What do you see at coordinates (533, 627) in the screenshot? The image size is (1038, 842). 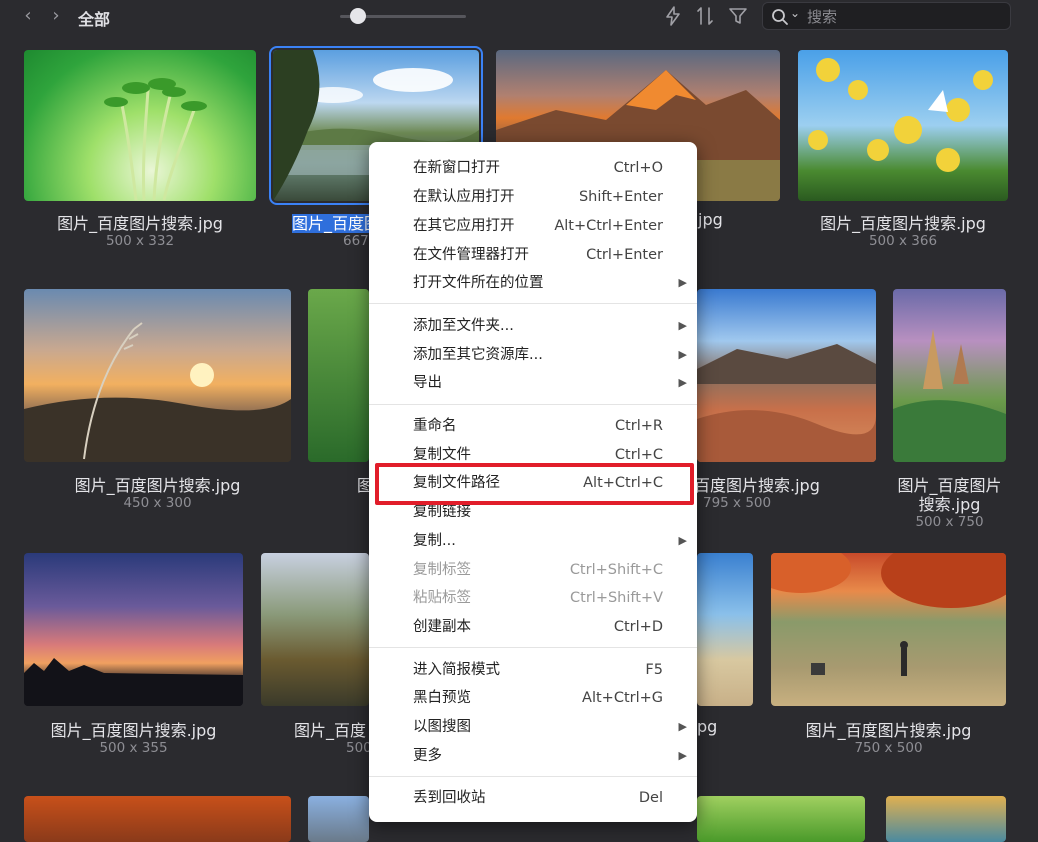 I see `menu-item-duplicate: 创建副本 Ctrl+D` at bounding box center [533, 627].